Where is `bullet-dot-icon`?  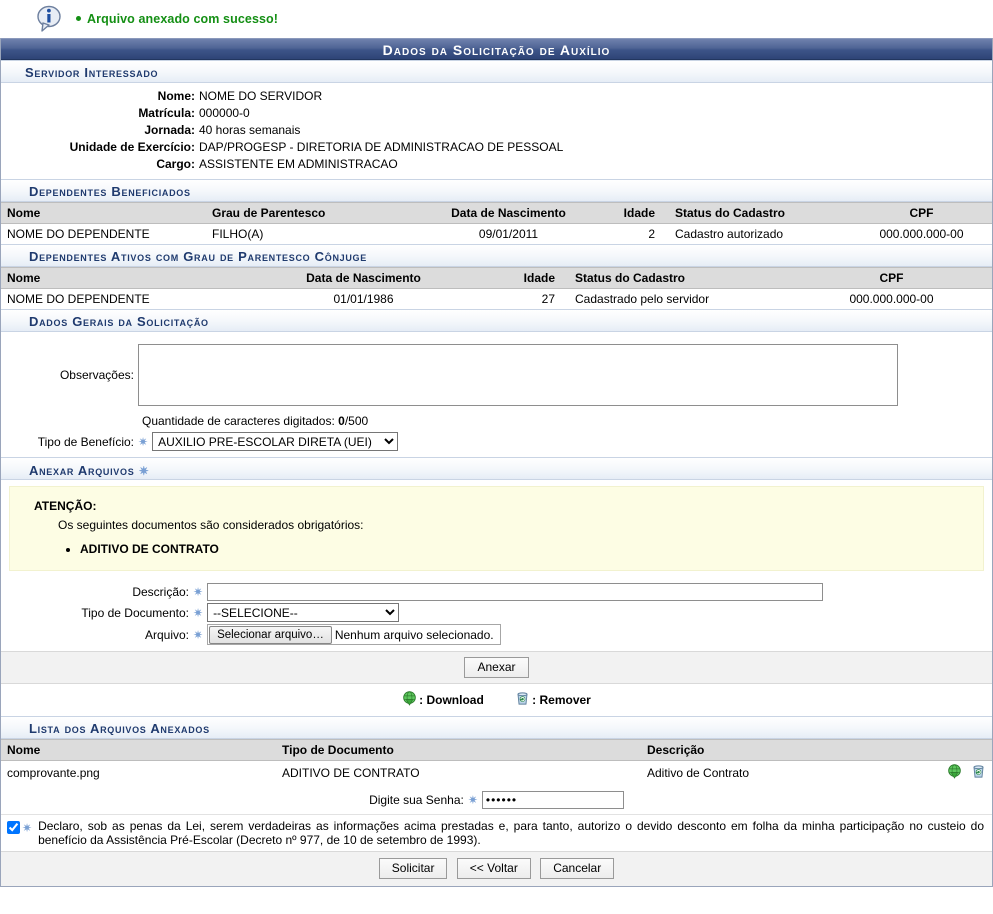
bullet-dot-icon is located at coordinates (78, 18).